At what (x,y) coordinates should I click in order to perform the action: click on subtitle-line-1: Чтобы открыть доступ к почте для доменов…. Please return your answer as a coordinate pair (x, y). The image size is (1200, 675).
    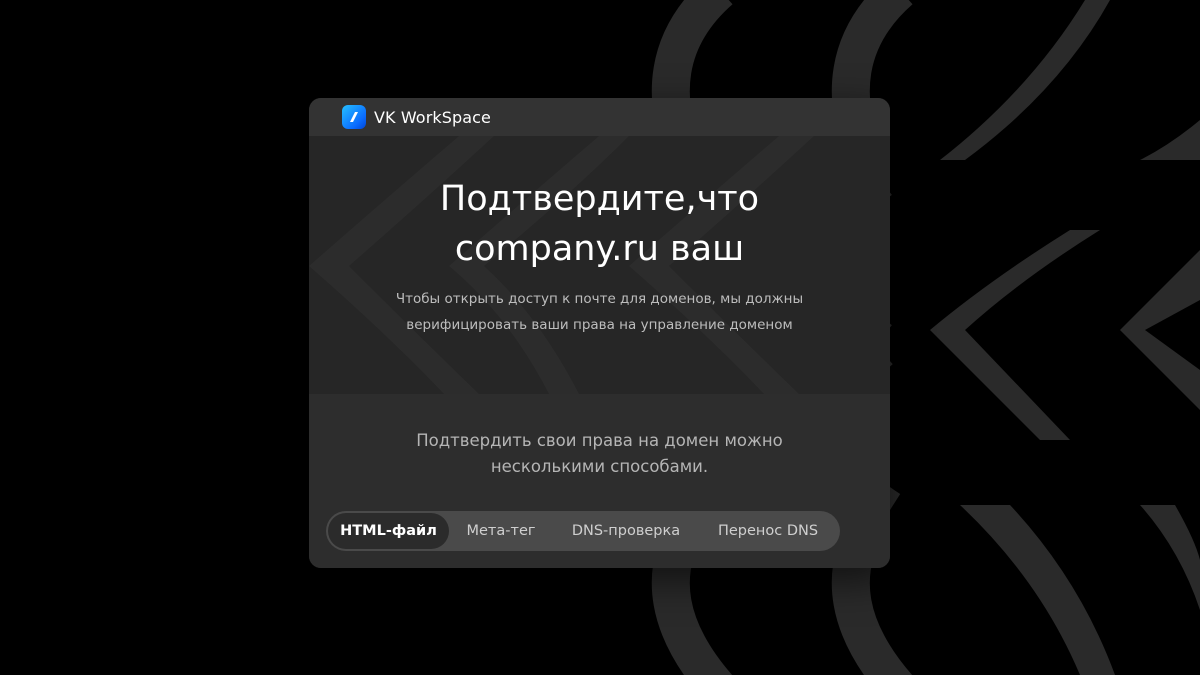
    Looking at the image, I should click on (599, 299).